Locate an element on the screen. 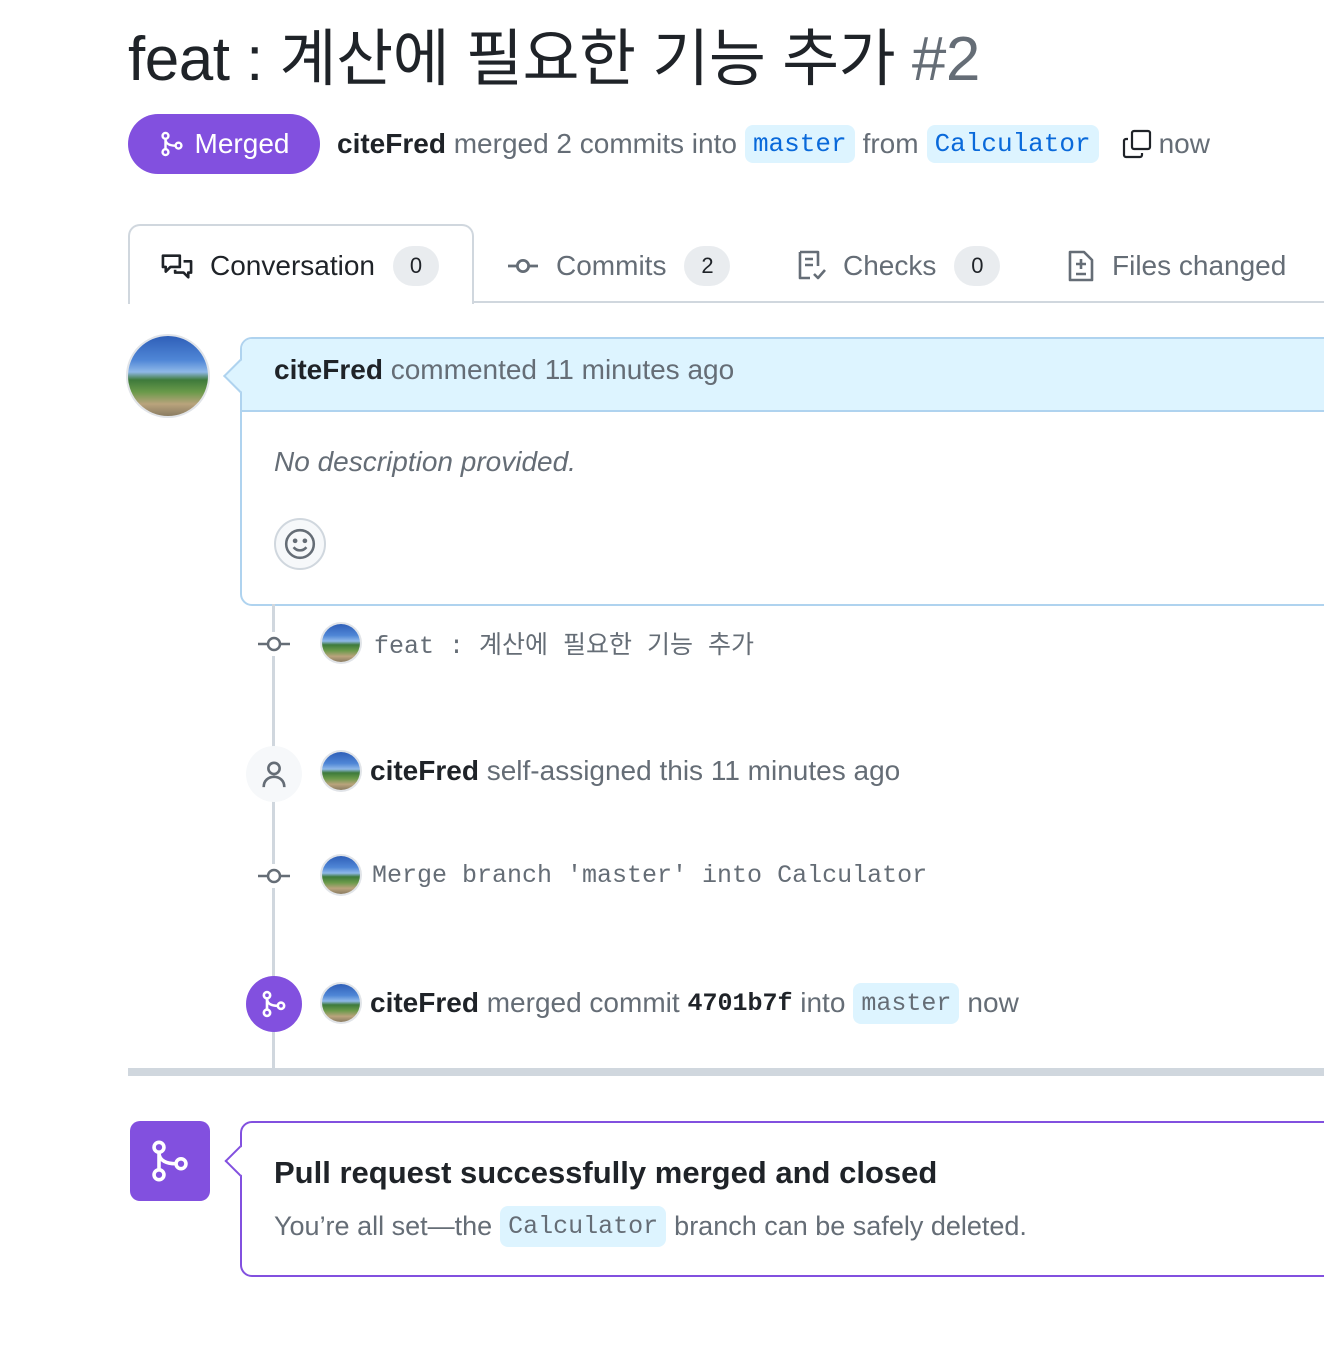 Image resolution: width=1324 pixels, height=1368 pixels. merge-status-desc-pre: You’re all set—the is located at coordinates (383, 1226).